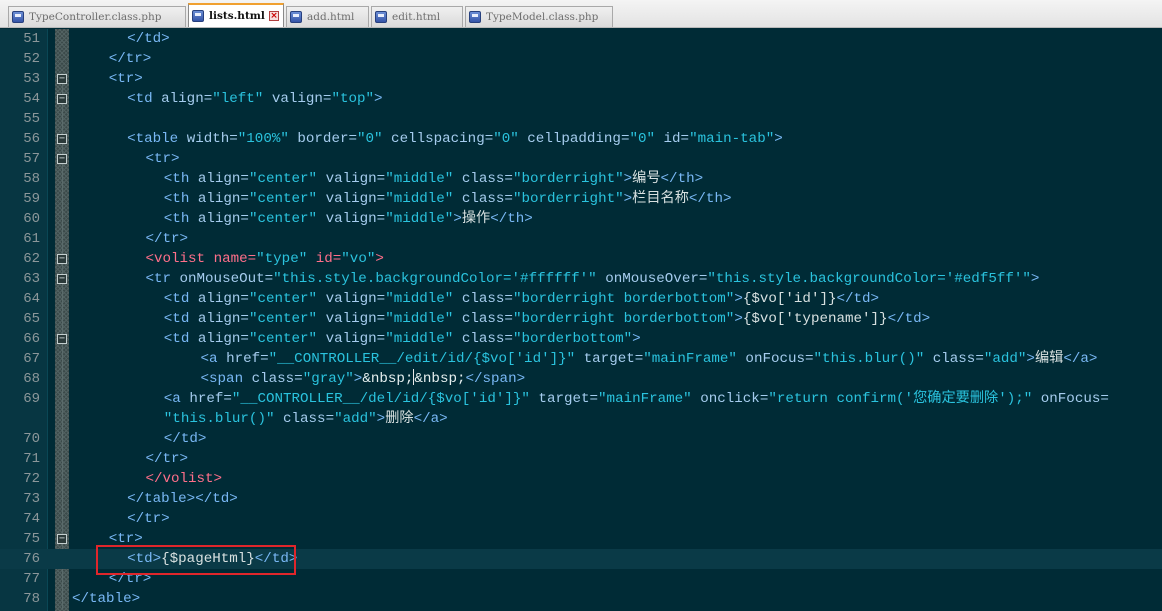 Image resolution: width=1162 pixels, height=611 pixels. I want to click on code-line: 54 − <td align="left" valign="top">, so click(581, 99).